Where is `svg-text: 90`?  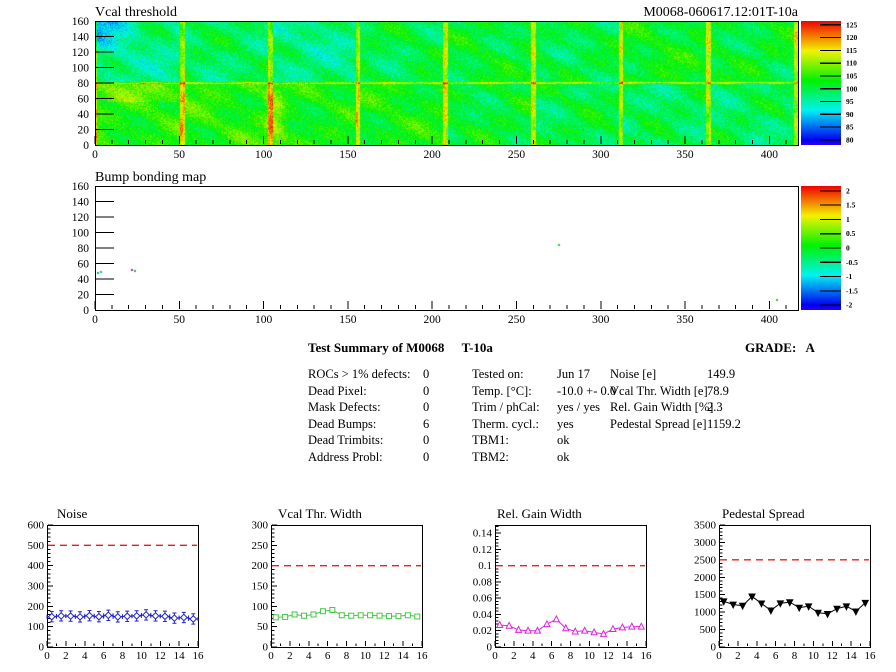 svg-text: 90 is located at coordinates (850, 114).